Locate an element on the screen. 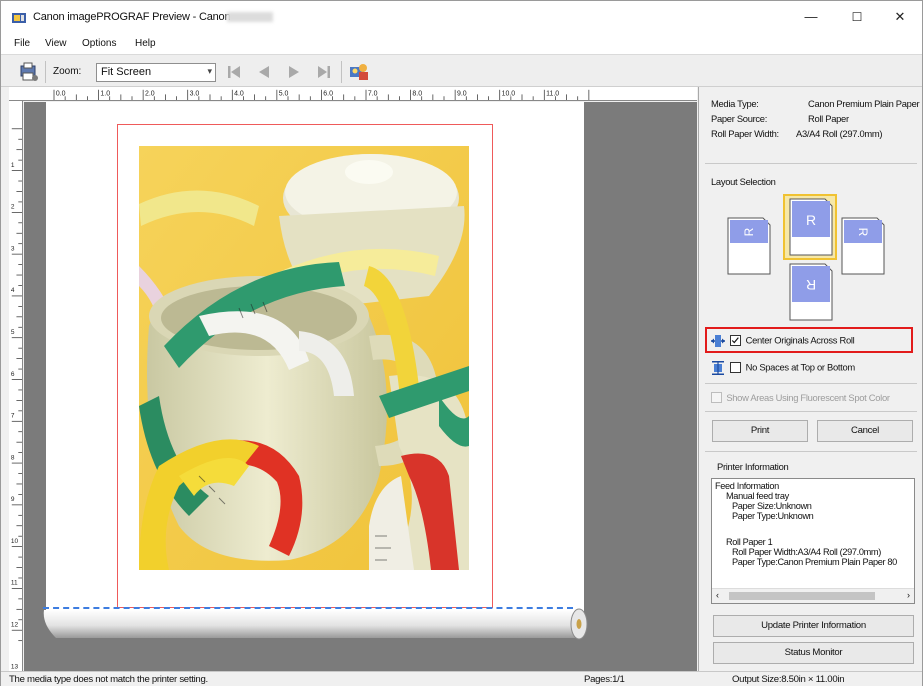  center-originals-option: Center Originals Across Roll is located at coordinates (783, 341).